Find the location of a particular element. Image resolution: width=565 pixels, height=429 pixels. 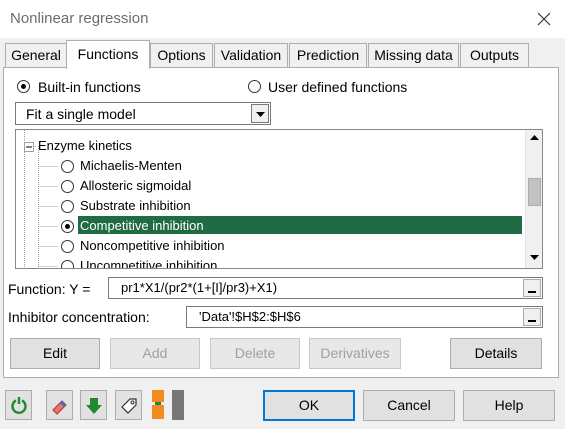

tab-prediction: Prediction is located at coordinates (328, 55).